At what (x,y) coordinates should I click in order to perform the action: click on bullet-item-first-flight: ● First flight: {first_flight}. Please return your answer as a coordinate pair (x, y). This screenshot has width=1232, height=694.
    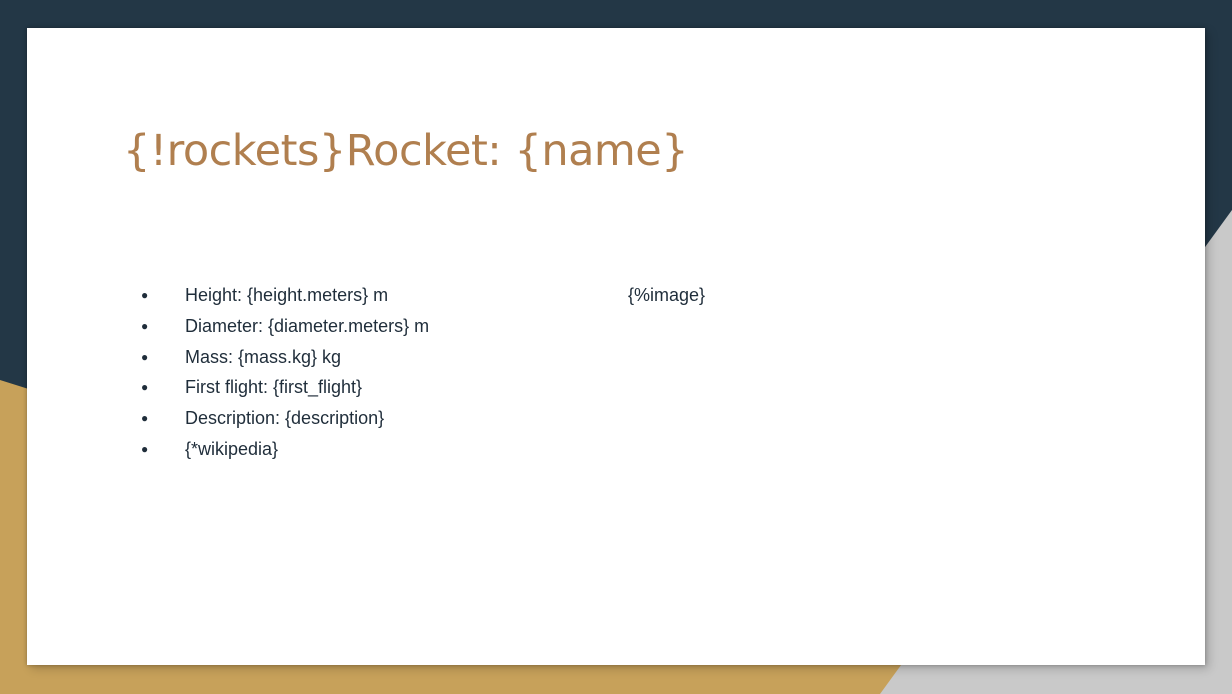
    Looking at the image, I should click on (285, 387).